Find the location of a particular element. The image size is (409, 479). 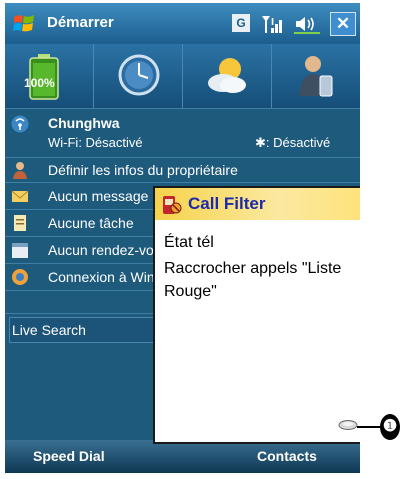

owner-info-panel: Chunghwa Wi-Fi: Désactivé ✱: Désactivé is located at coordinates (182, 133).